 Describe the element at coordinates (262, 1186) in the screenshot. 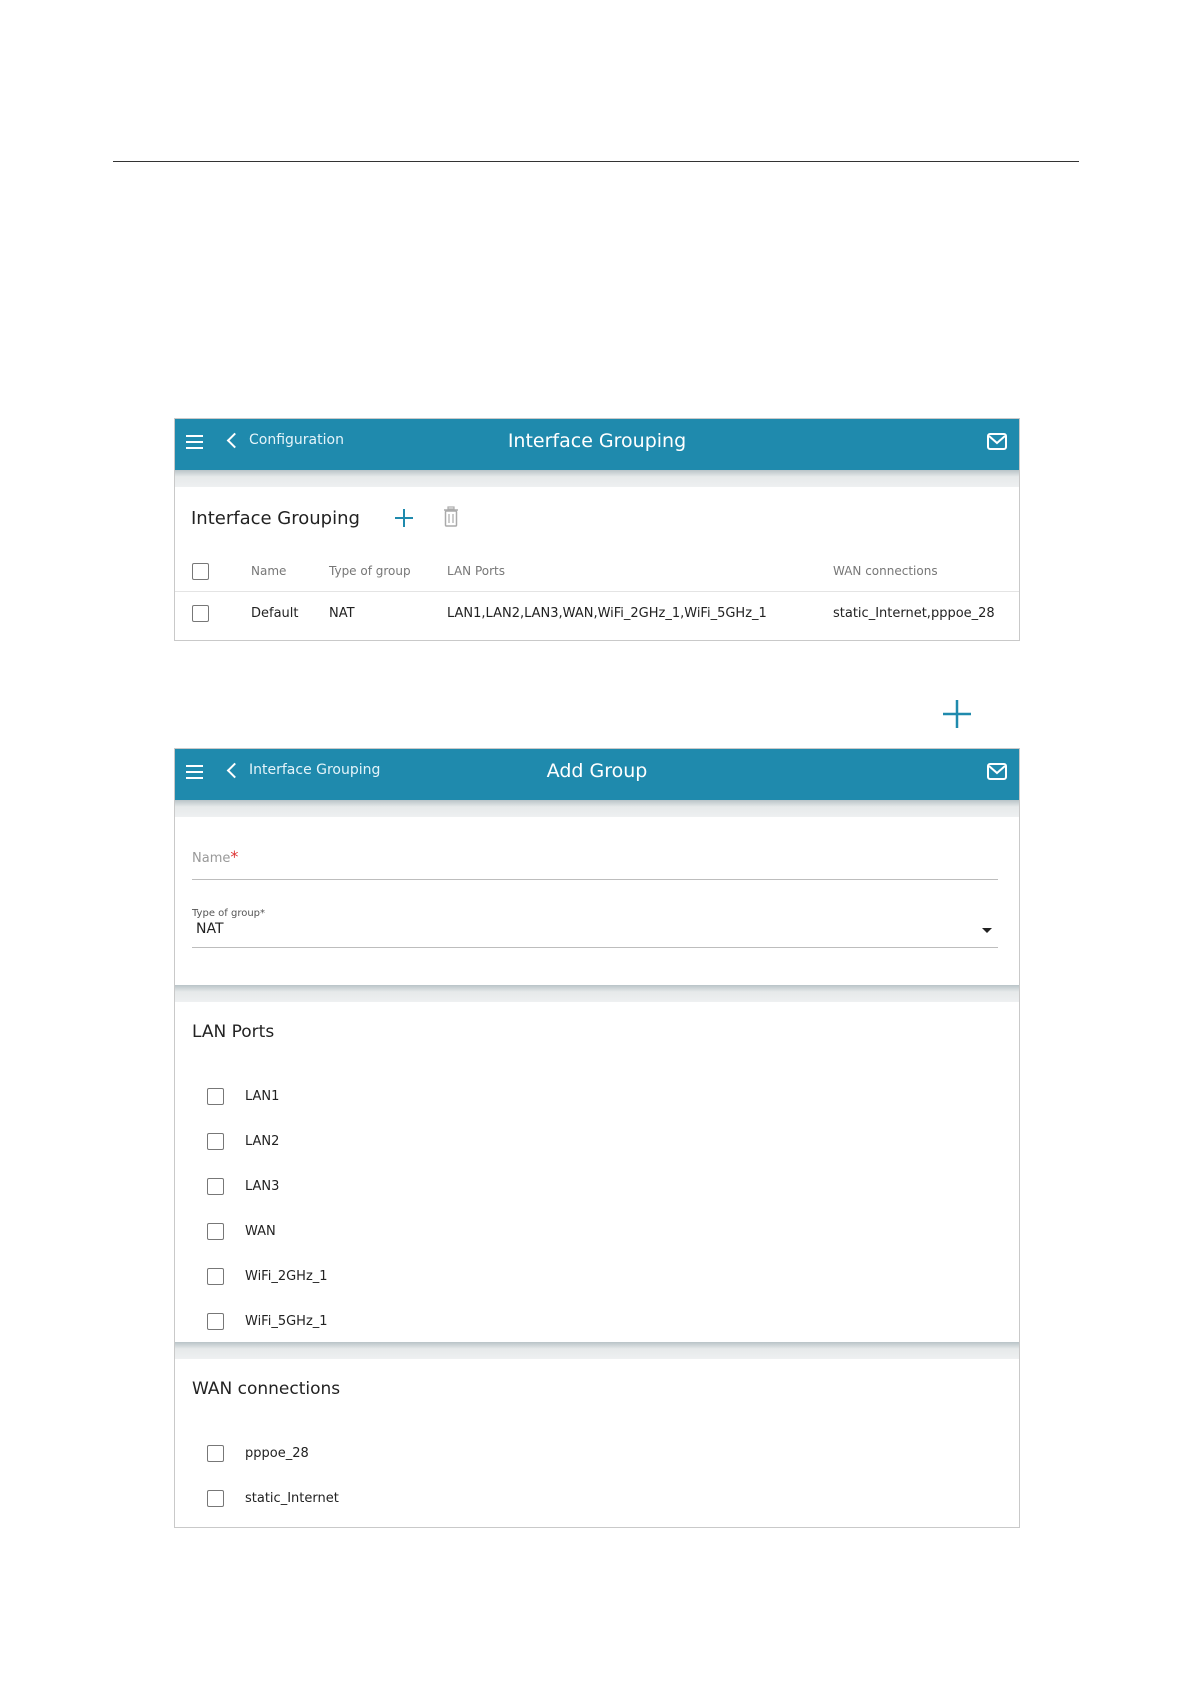

I see `lan-port-label: LAN3` at that location.